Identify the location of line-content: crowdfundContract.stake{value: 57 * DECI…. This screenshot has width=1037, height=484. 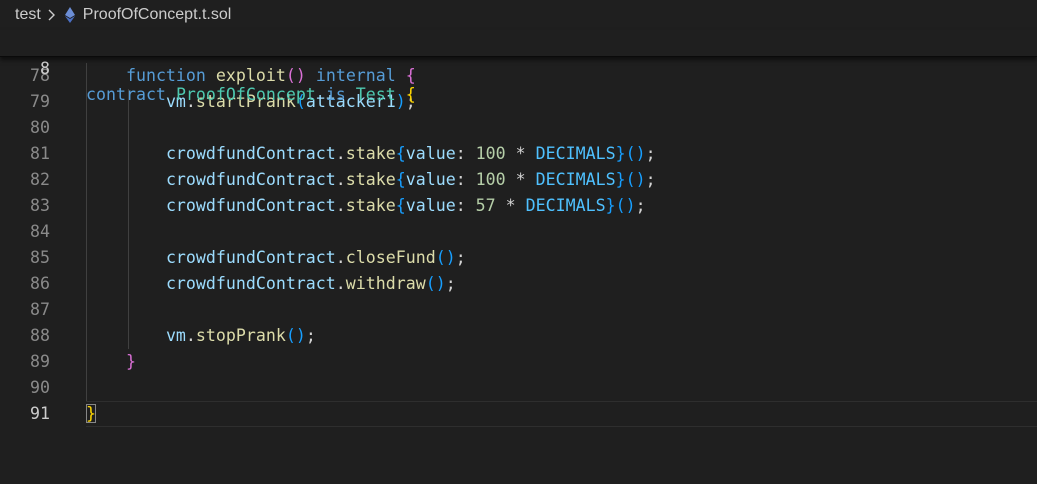
(366, 206).